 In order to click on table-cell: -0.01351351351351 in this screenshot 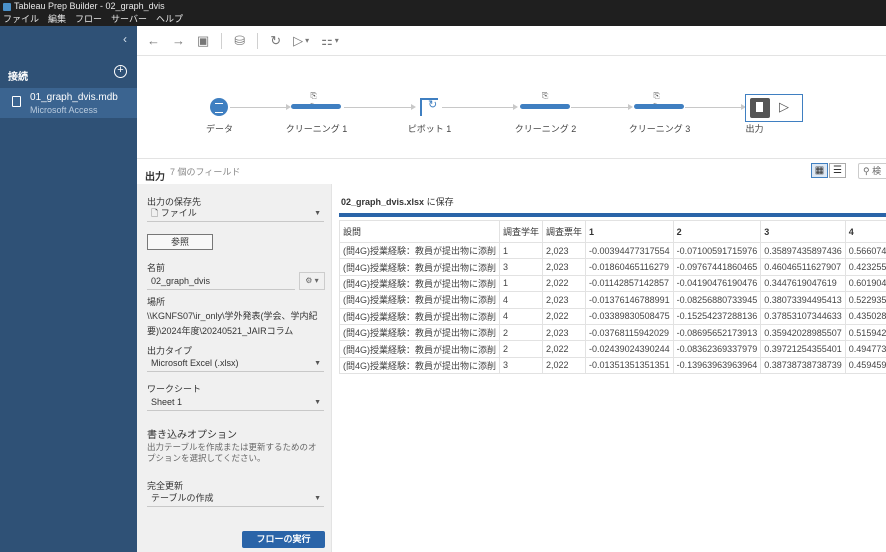, I will do `click(629, 365)`.